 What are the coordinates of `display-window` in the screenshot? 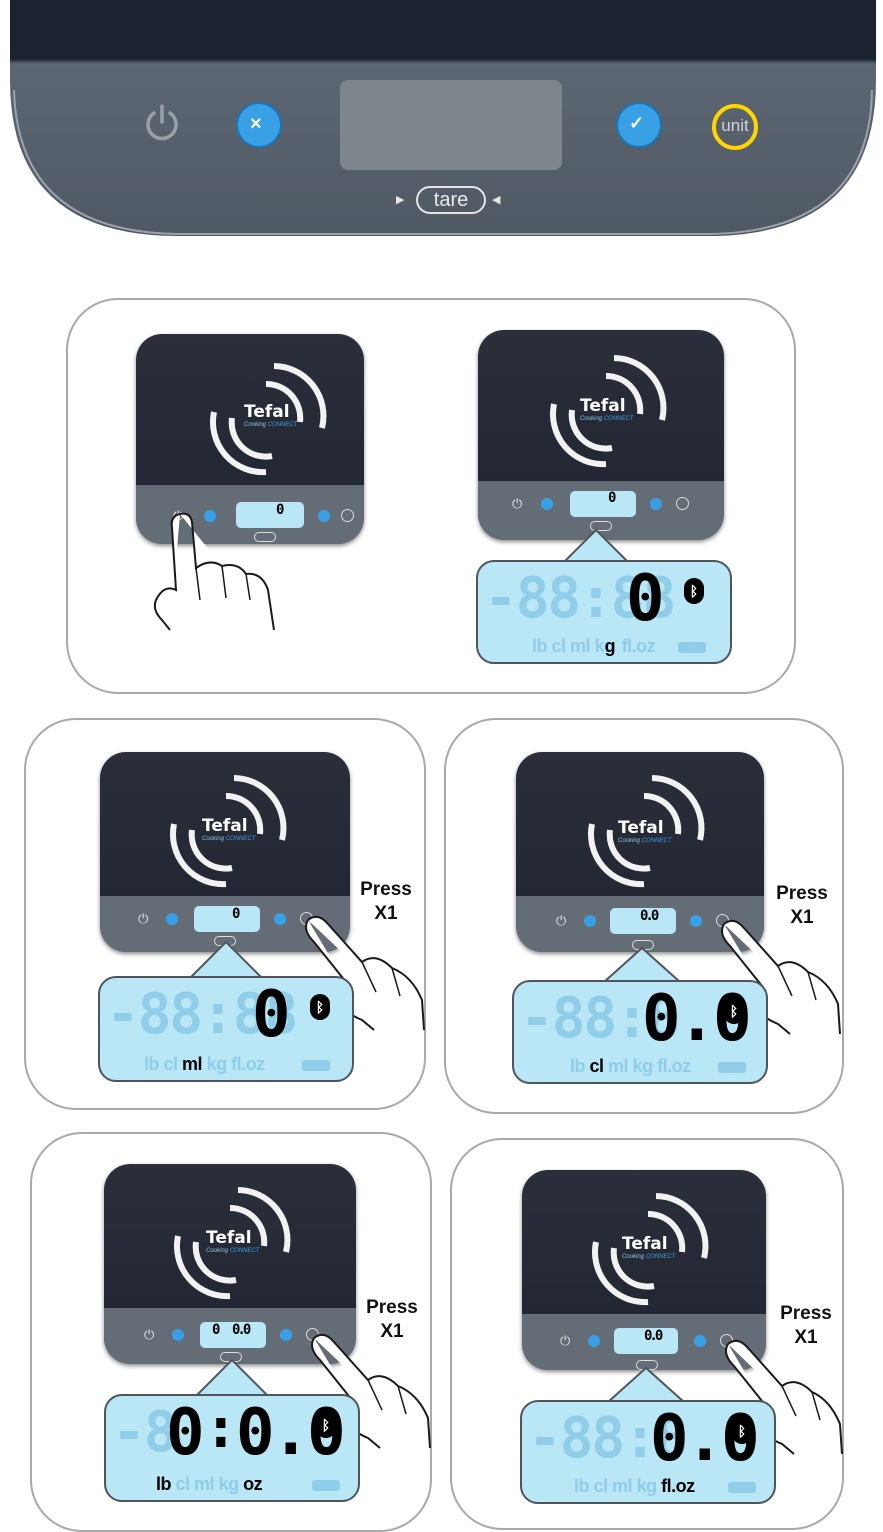 It's located at (451, 125).